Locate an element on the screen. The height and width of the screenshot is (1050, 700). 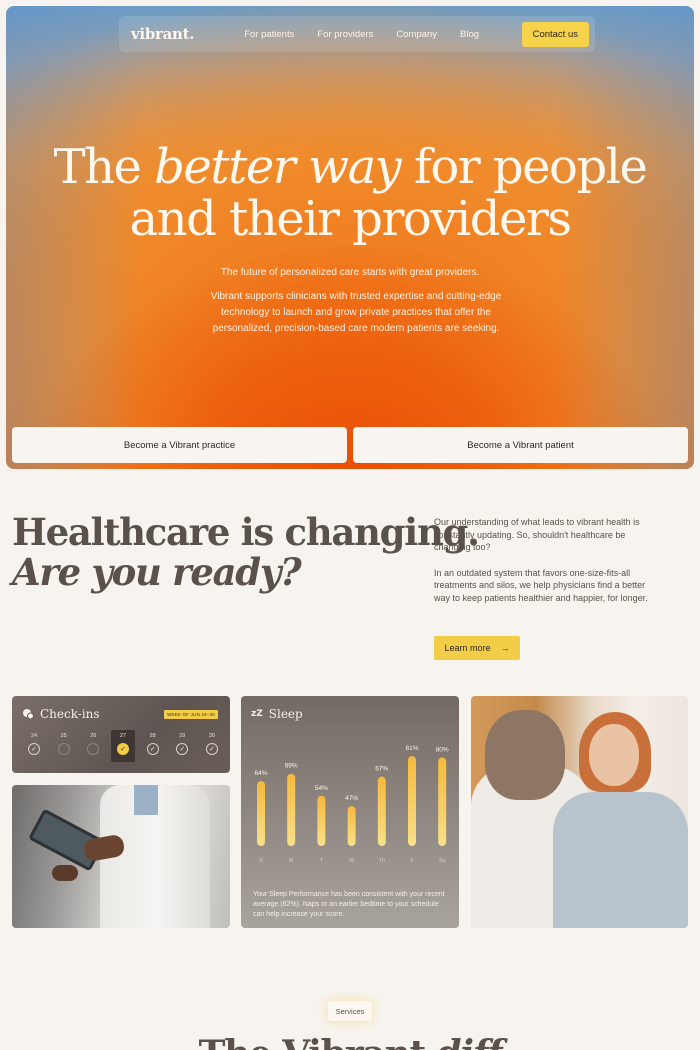
sleep-bar-value-label: 64% is located at coordinates (260, 773).